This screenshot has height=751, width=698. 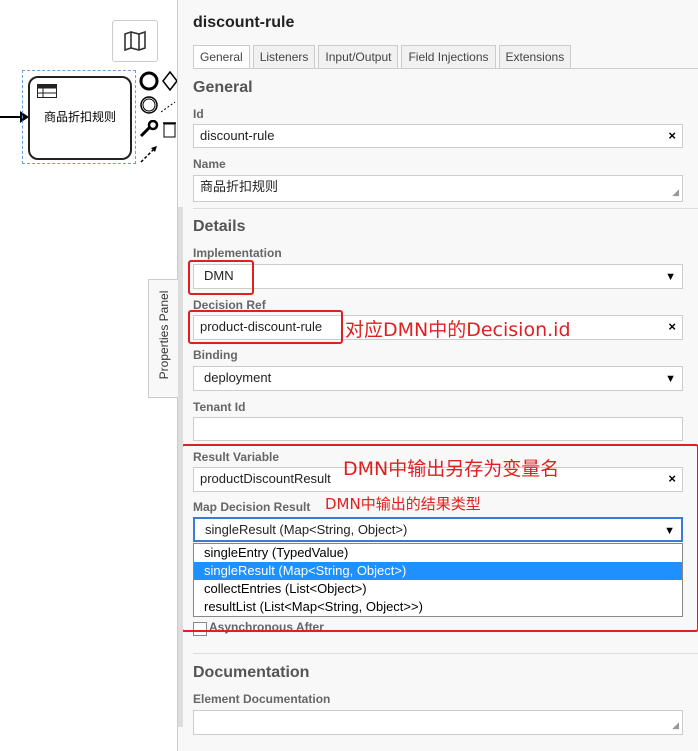 I want to click on element-documentation-field: ◢, so click(x=438, y=722).